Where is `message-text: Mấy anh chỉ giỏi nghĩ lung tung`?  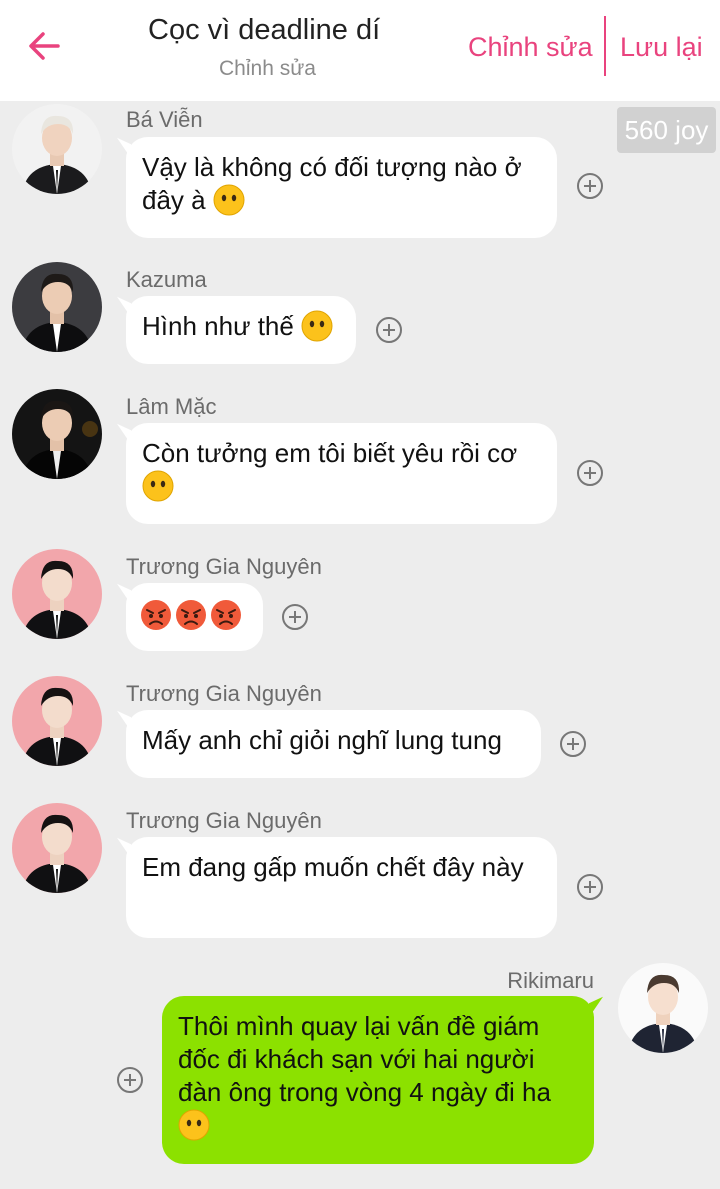
message-text: Mấy anh chỉ giỏi nghĩ lung tung is located at coordinates (322, 740).